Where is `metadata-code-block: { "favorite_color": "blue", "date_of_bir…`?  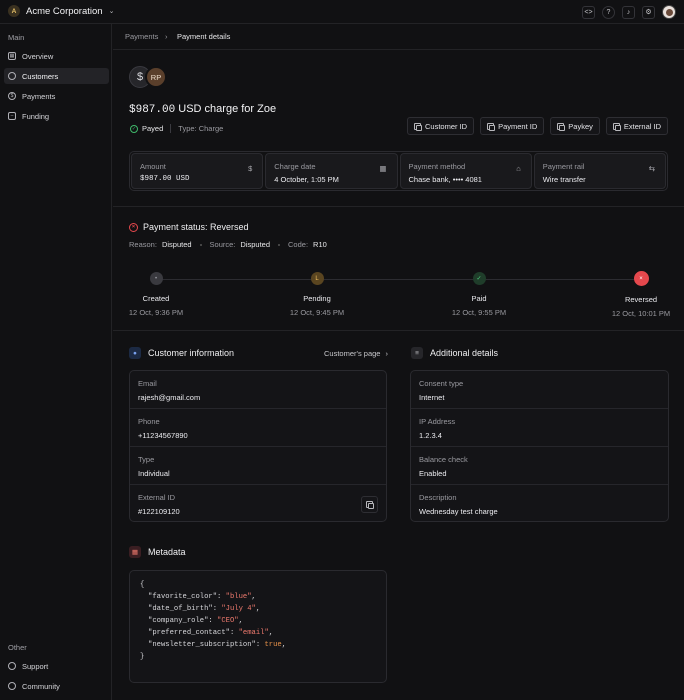 metadata-code-block: { "favorite_color": "blue", "date_of_bir… is located at coordinates (258, 626).